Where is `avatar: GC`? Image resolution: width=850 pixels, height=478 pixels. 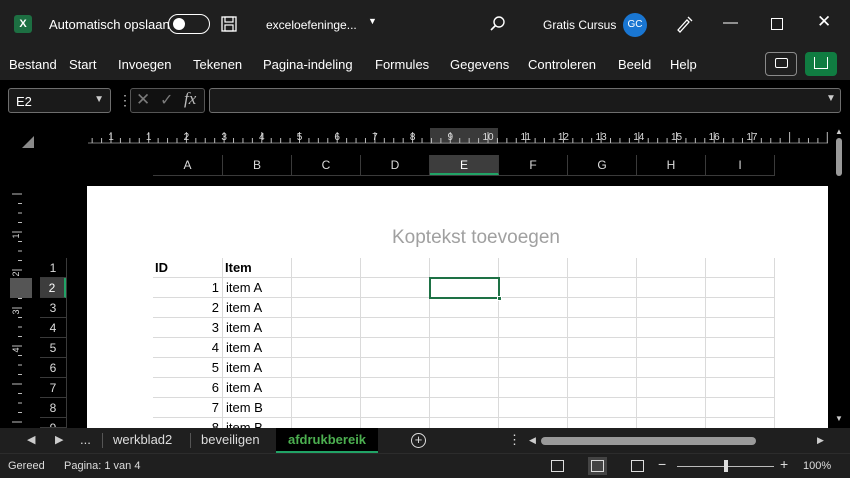
avatar: GC is located at coordinates (635, 25).